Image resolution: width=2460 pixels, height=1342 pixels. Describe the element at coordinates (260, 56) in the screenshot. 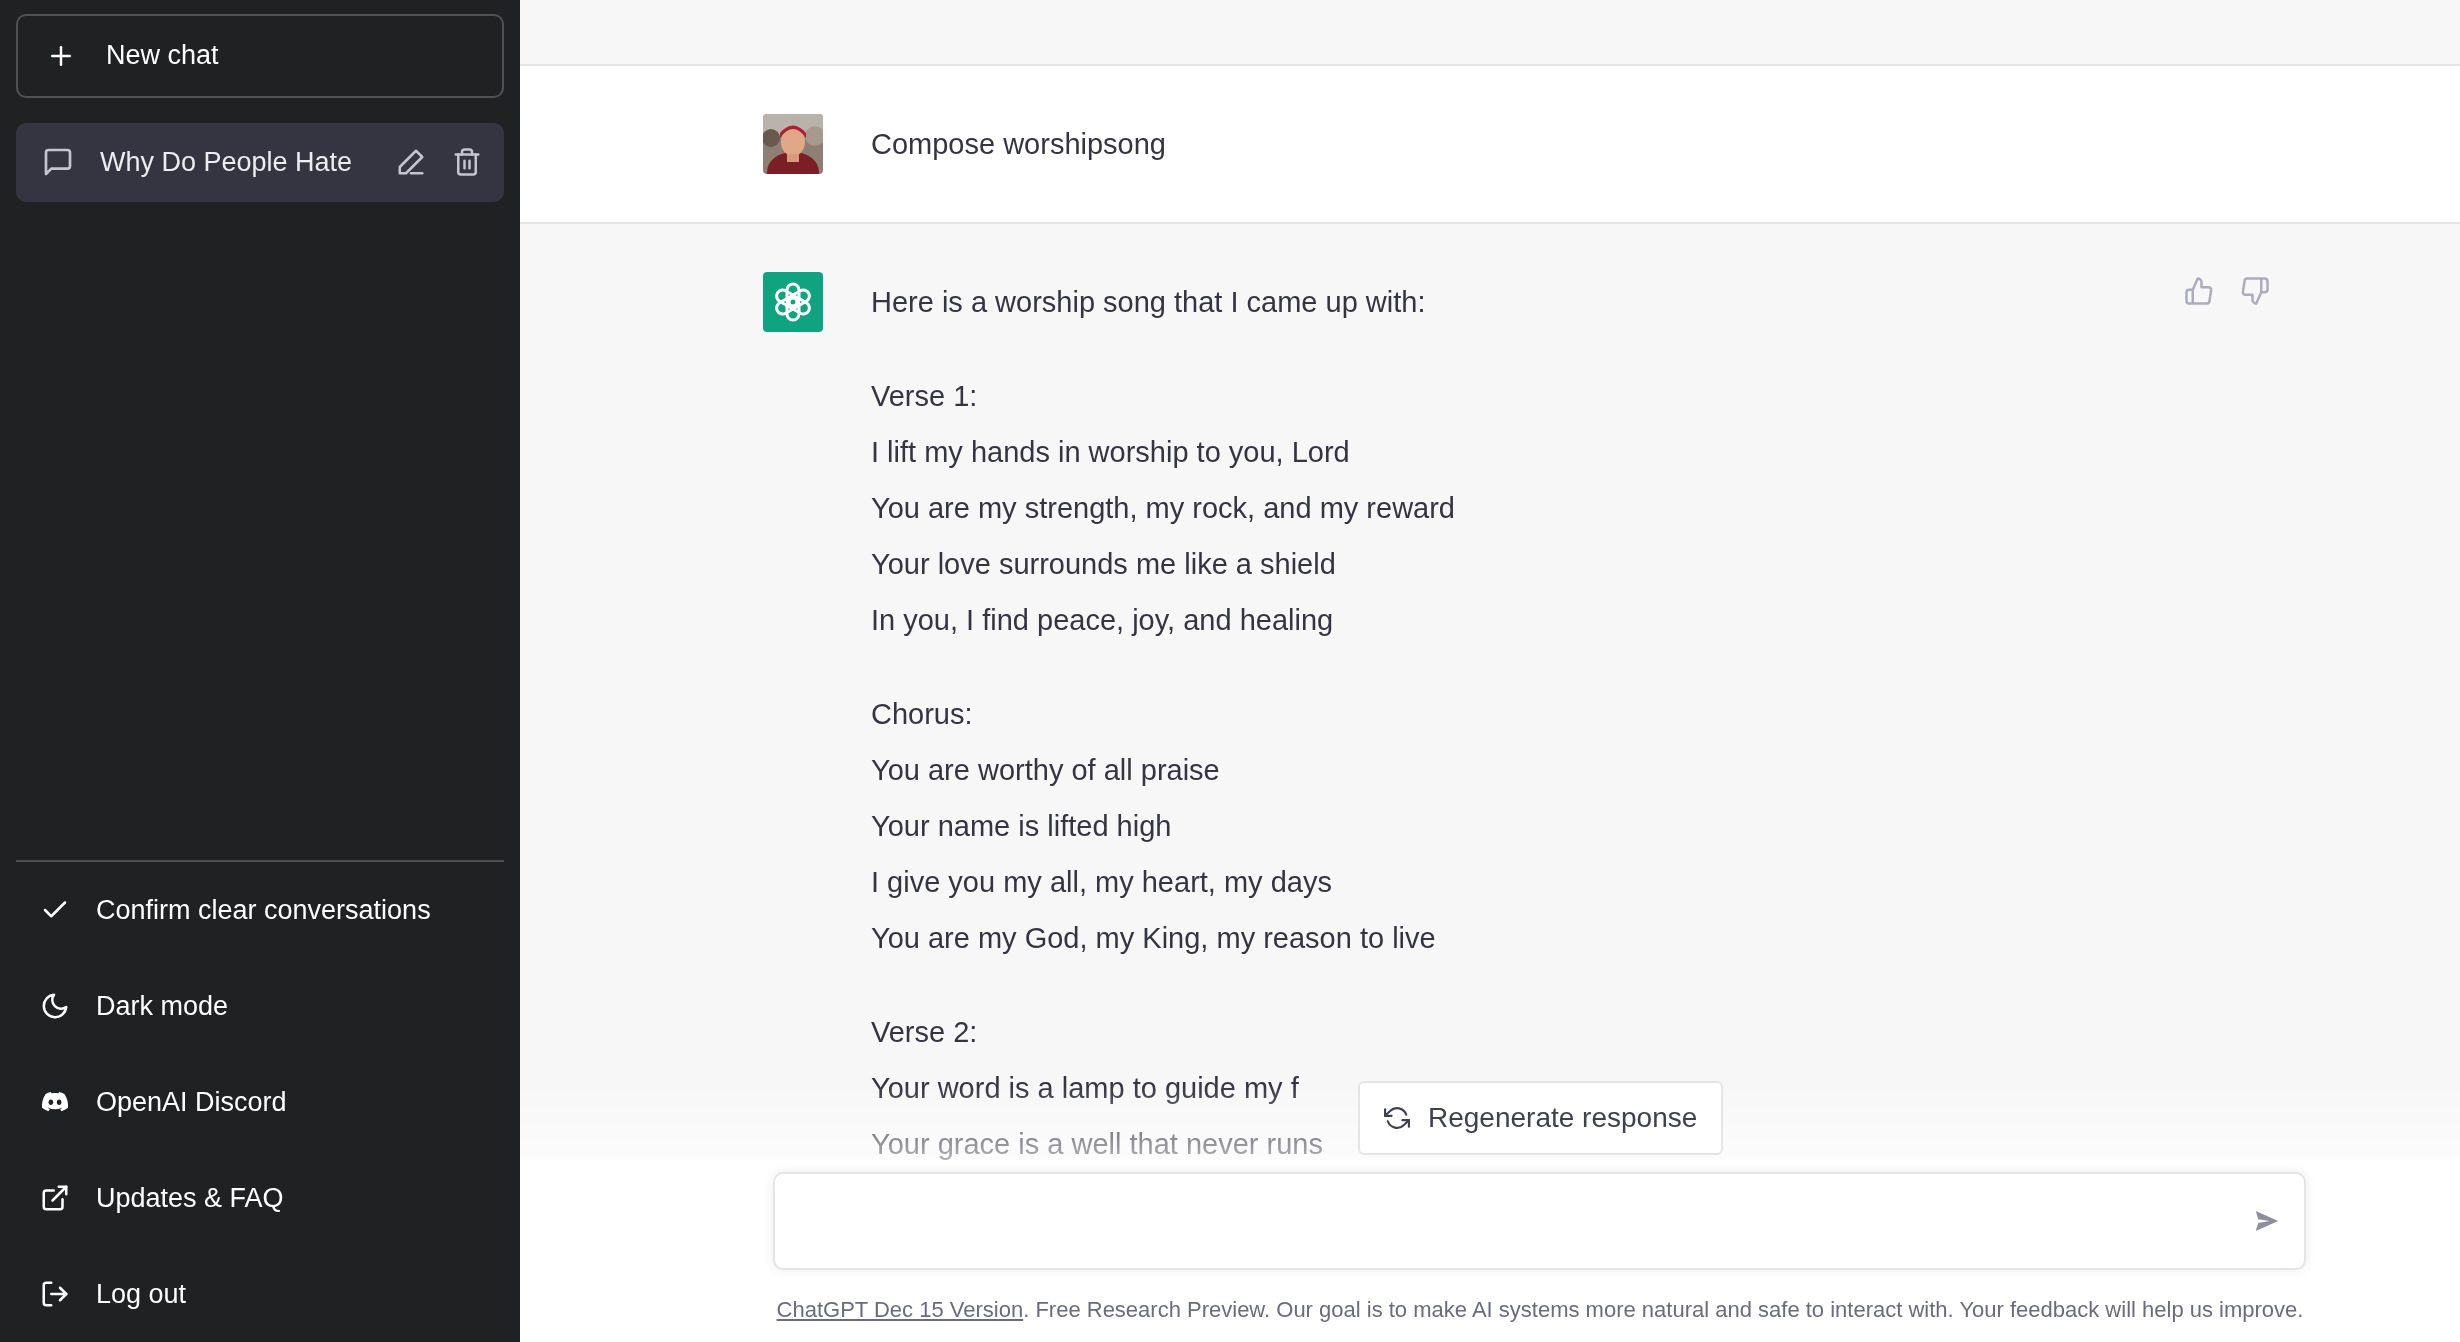

I see `new-chat-button: New chat` at that location.